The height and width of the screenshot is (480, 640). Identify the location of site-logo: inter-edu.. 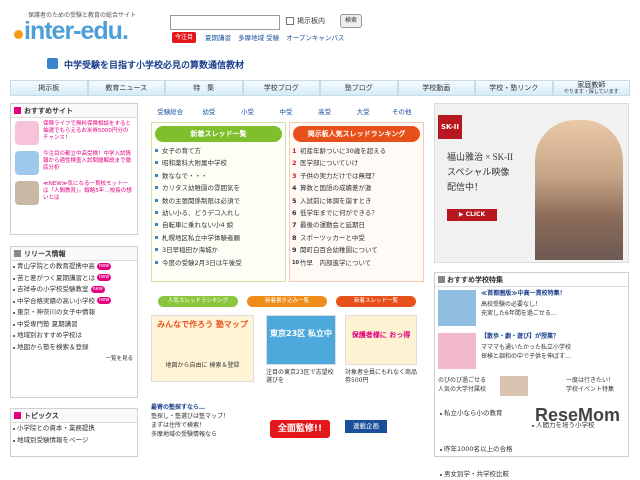
(71, 31).